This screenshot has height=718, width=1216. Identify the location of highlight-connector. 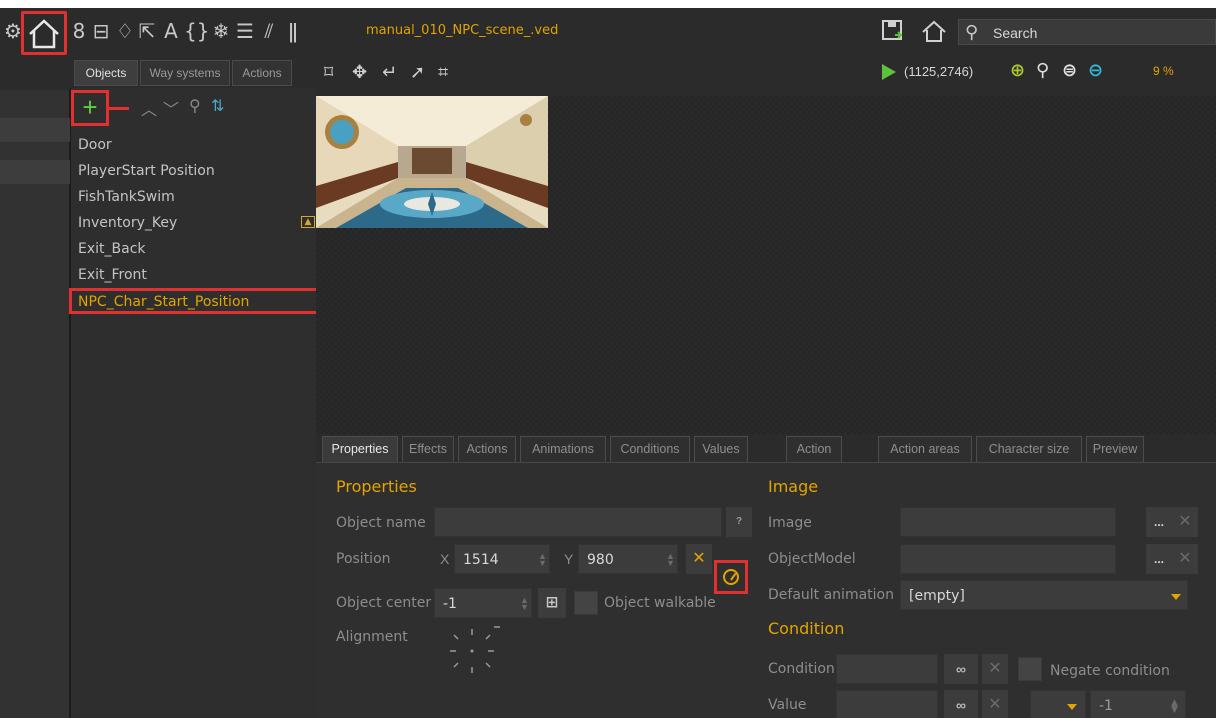
(119, 108).